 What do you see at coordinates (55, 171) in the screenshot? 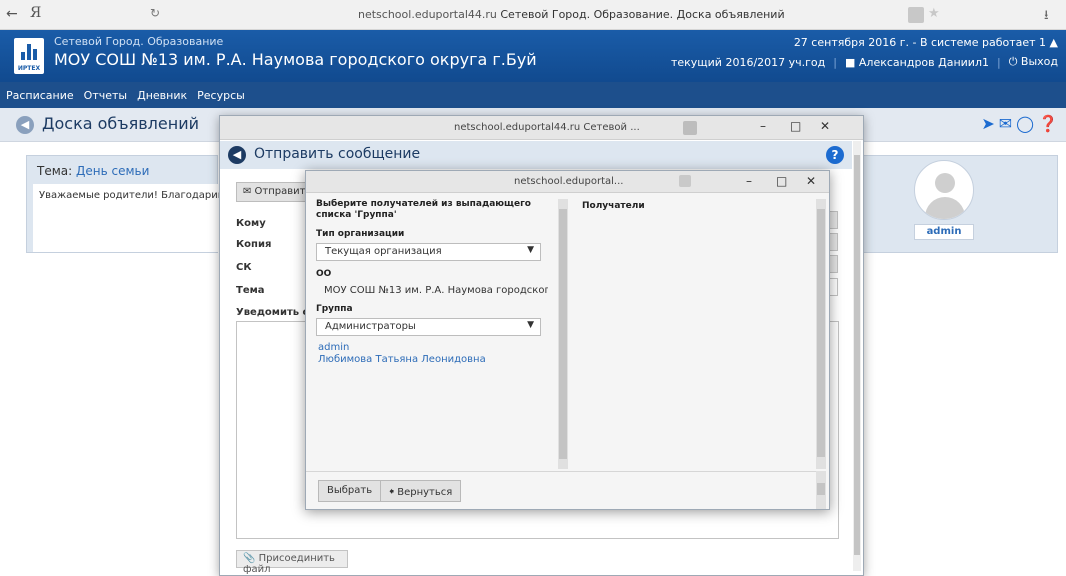
I see `topic-label: Тема:` at bounding box center [55, 171].